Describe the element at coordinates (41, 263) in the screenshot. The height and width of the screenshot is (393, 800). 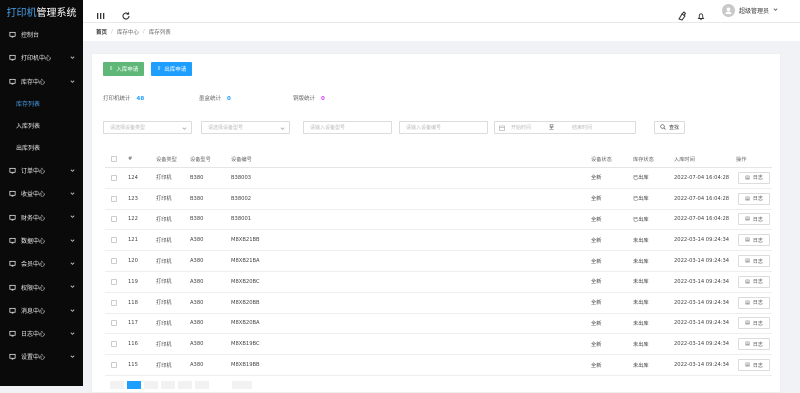
I see `sidebar-item-user: 会员中心` at that location.